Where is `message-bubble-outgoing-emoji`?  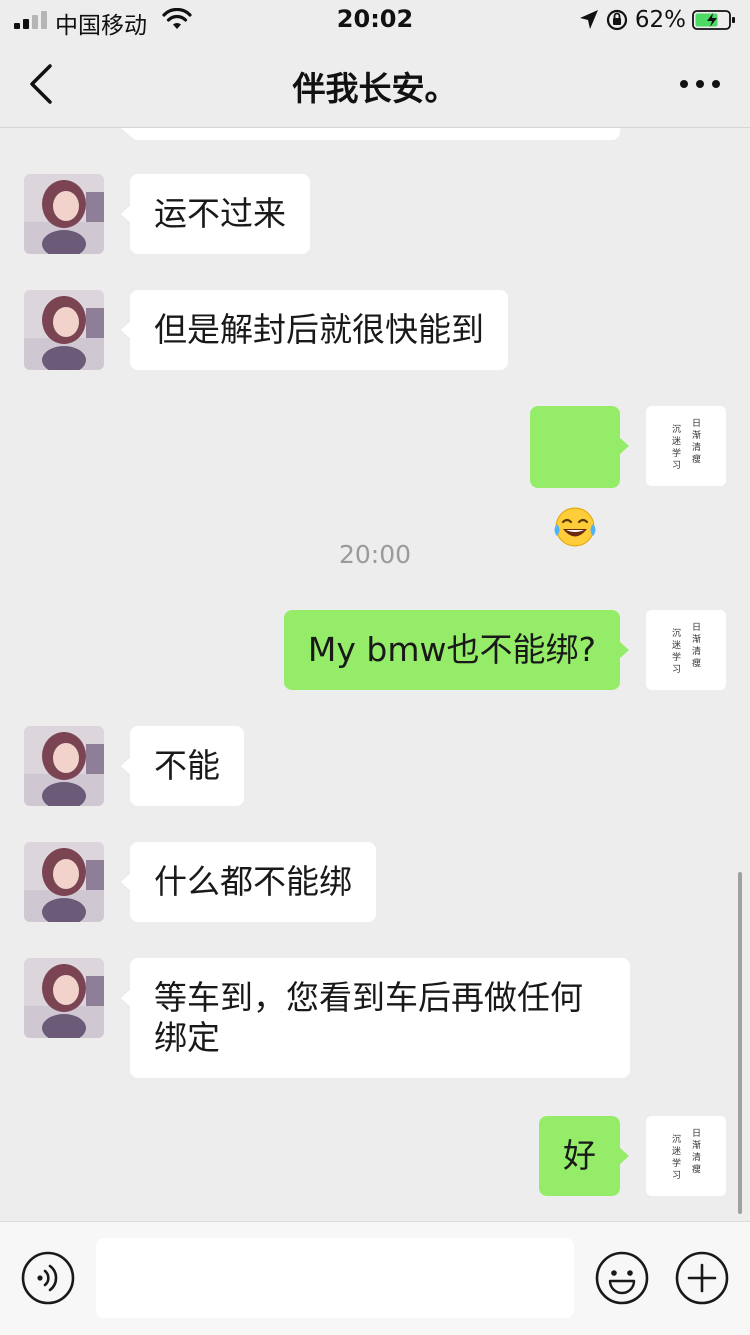
message-bubble-outgoing-emoji is located at coordinates (579, 476).